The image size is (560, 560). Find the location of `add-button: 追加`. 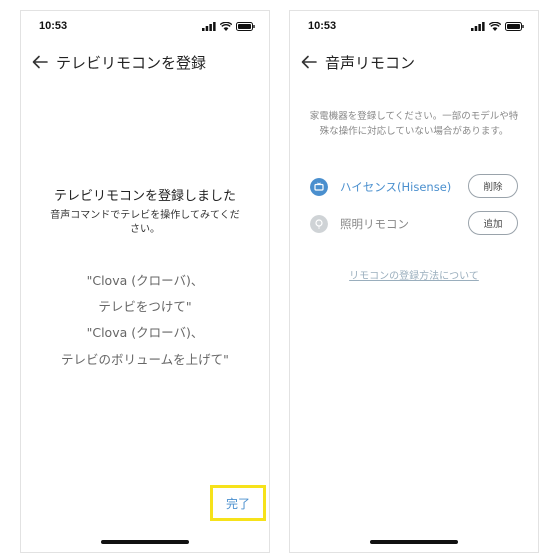

add-button: 追加 is located at coordinates (493, 223).